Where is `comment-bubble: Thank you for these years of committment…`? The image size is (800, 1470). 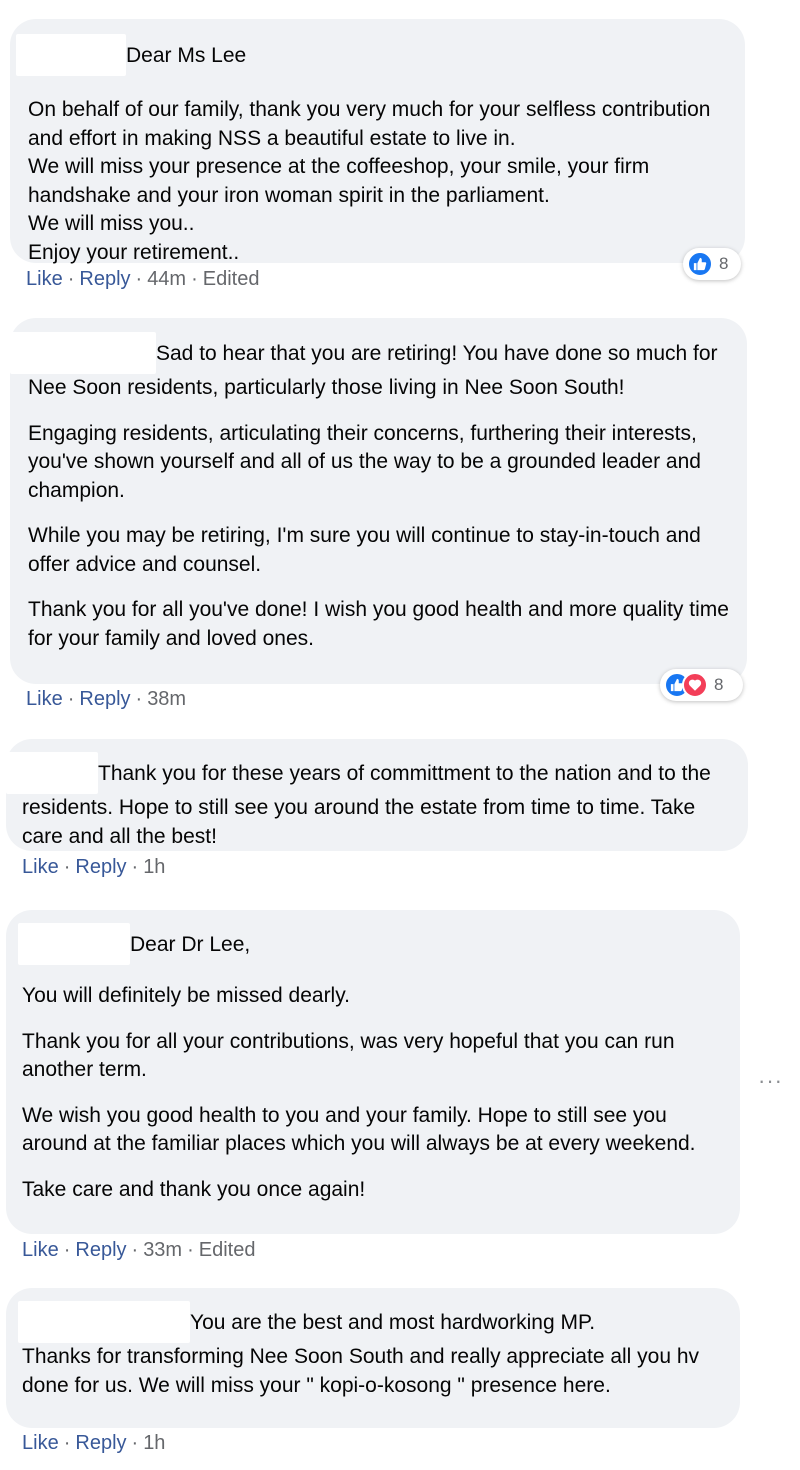 comment-bubble: Thank you for these years of committment… is located at coordinates (377, 795).